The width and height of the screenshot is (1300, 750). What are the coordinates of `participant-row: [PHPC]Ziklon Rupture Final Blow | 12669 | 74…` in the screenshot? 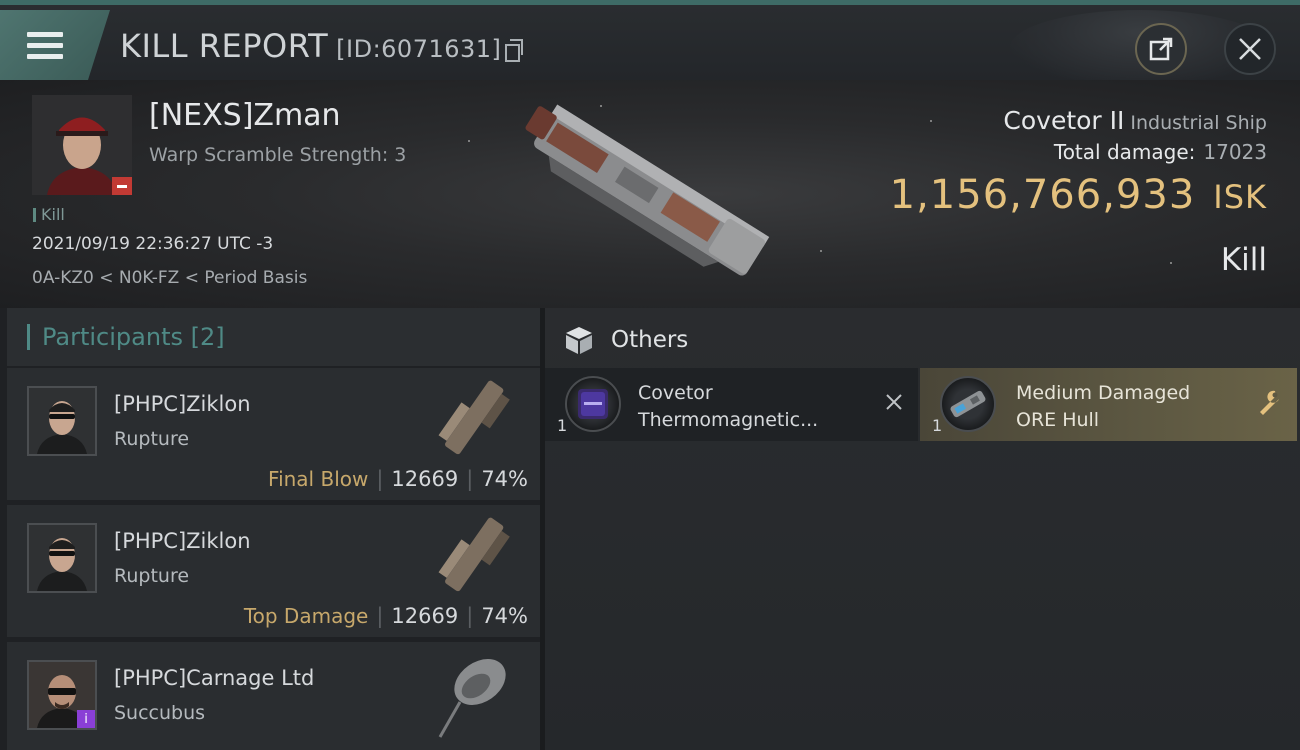 It's located at (273, 434).